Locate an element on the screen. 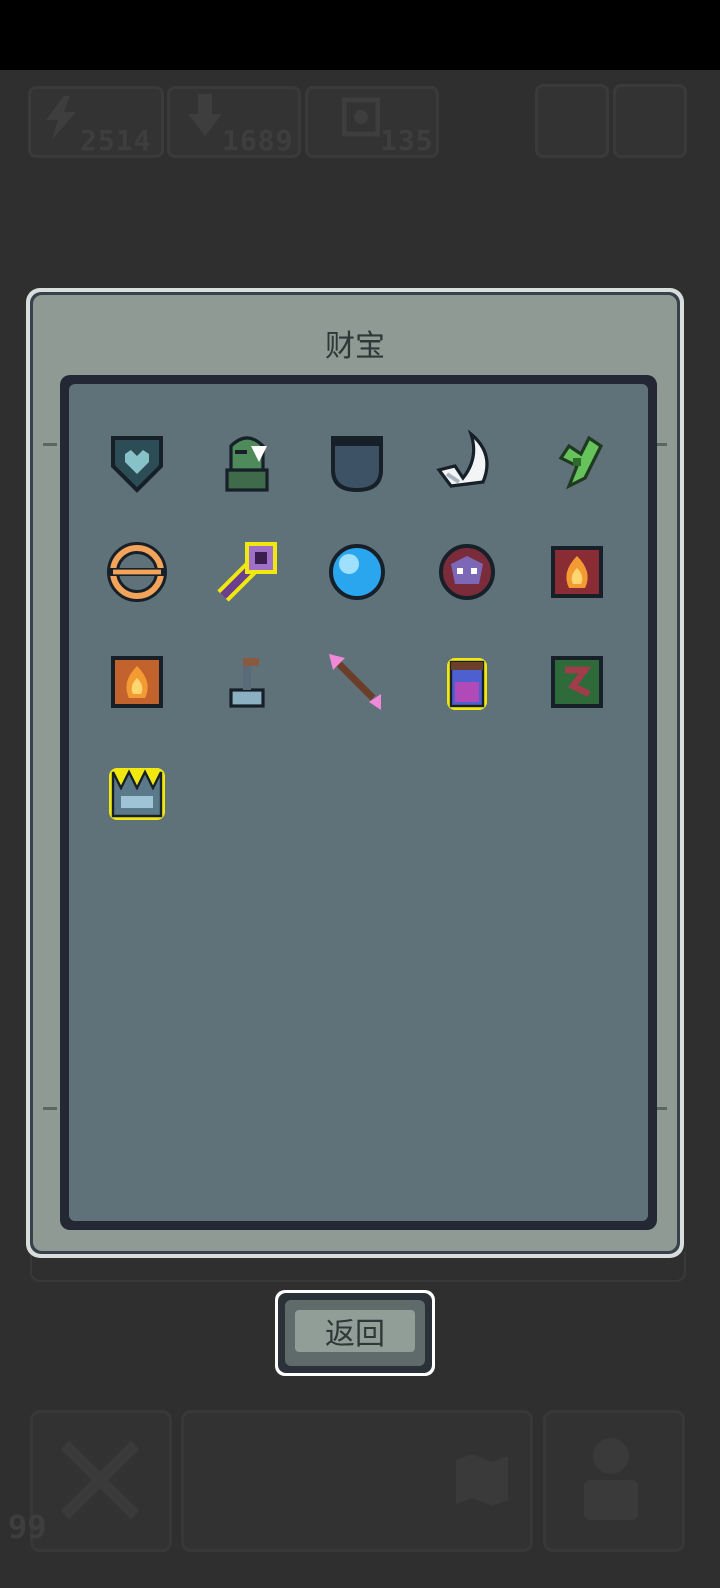 The width and height of the screenshot is (720, 1588). heart-shield-icon is located at coordinates (137, 464).